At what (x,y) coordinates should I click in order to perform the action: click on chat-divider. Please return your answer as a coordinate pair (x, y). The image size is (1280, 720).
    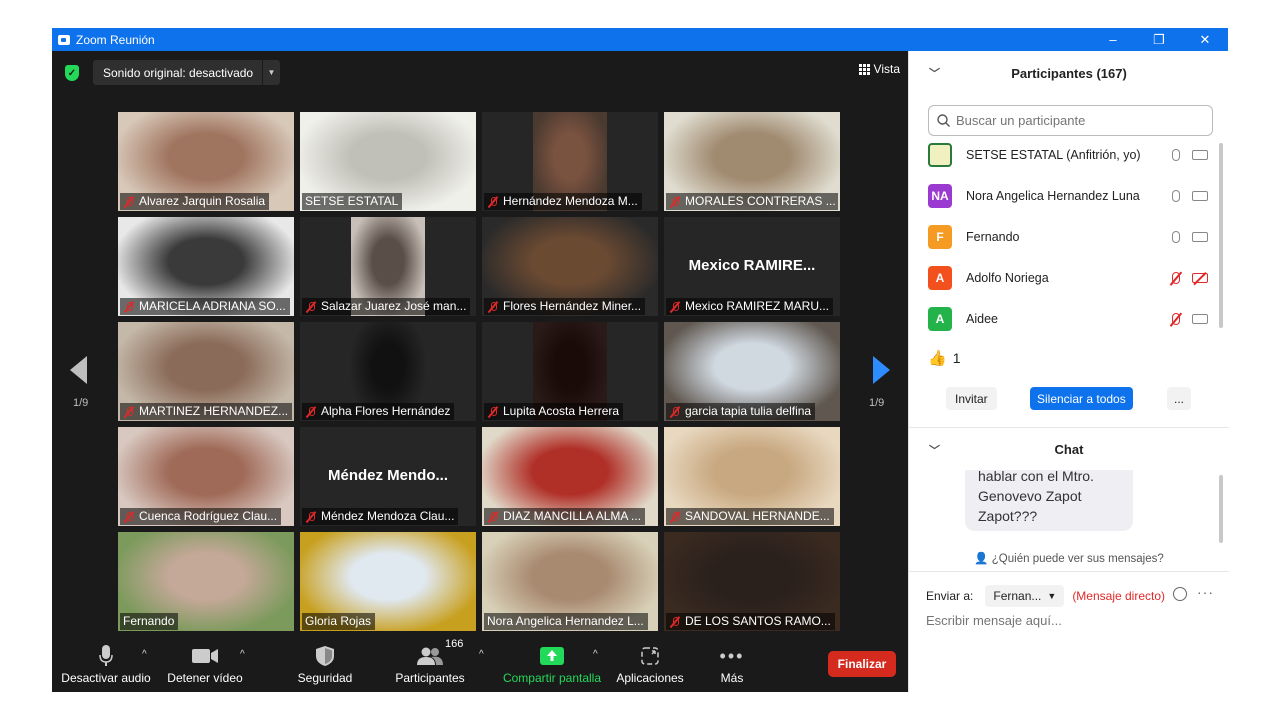
    Looking at the image, I should click on (1069, 571).